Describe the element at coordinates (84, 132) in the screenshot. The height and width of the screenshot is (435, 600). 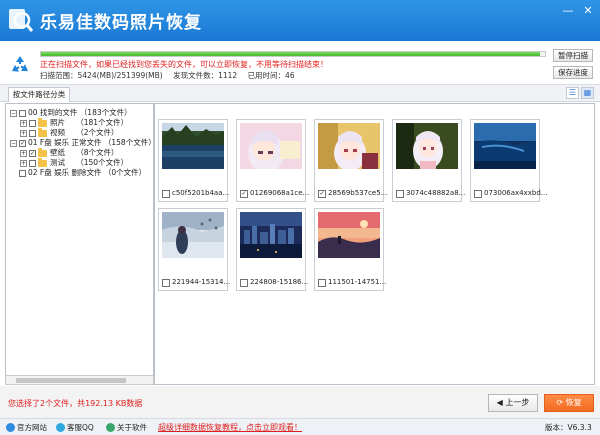
I see `tree-item-label: 视频 （2个文件）` at that location.